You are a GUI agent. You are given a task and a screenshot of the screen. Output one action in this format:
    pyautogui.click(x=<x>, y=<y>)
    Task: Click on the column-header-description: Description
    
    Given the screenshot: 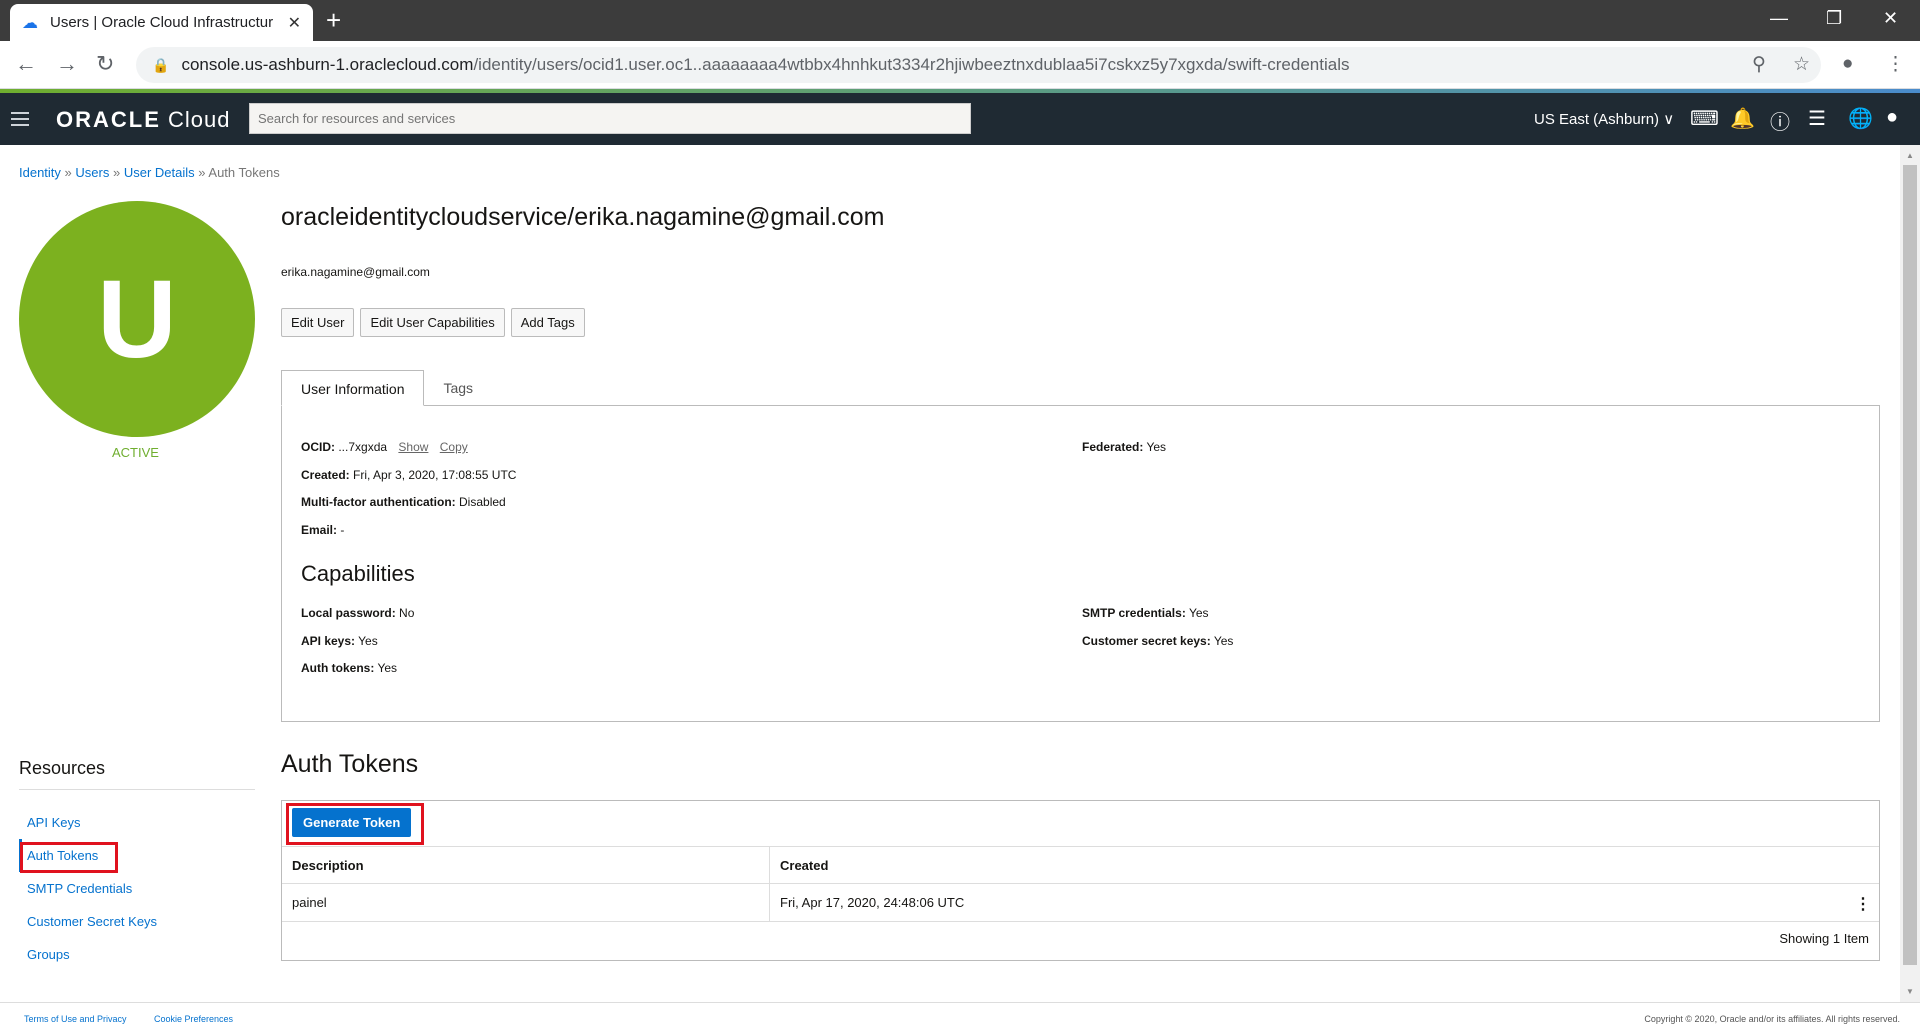 What is the action you would take?
    pyautogui.click(x=525, y=865)
    